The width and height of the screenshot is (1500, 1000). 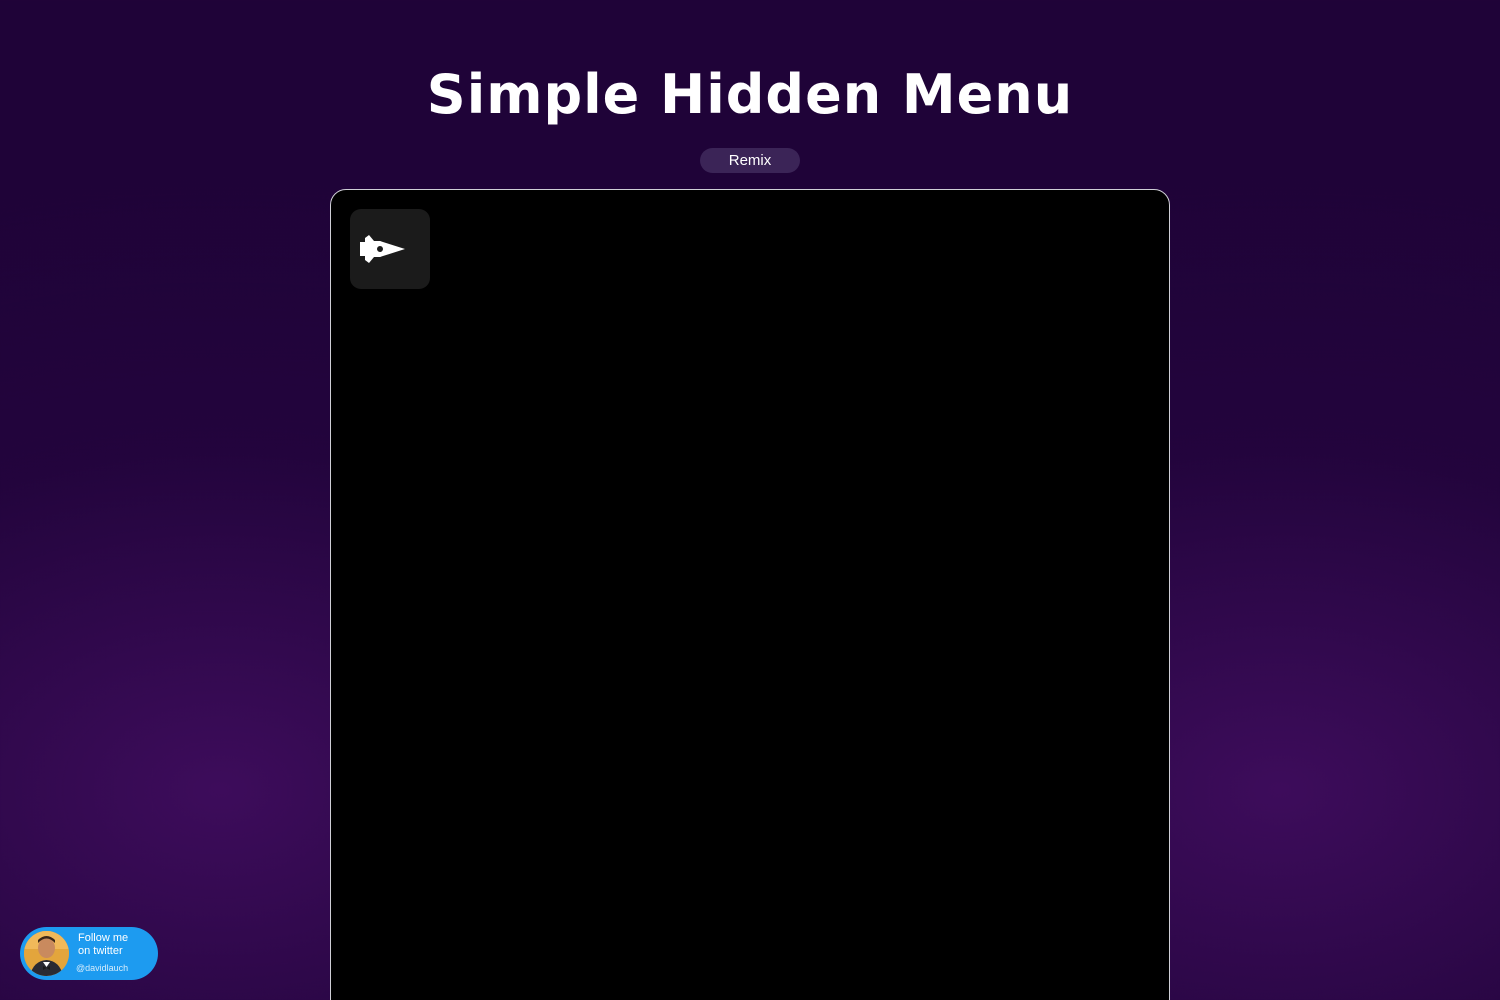 I want to click on remix-button: Remix, so click(x=750, y=160).